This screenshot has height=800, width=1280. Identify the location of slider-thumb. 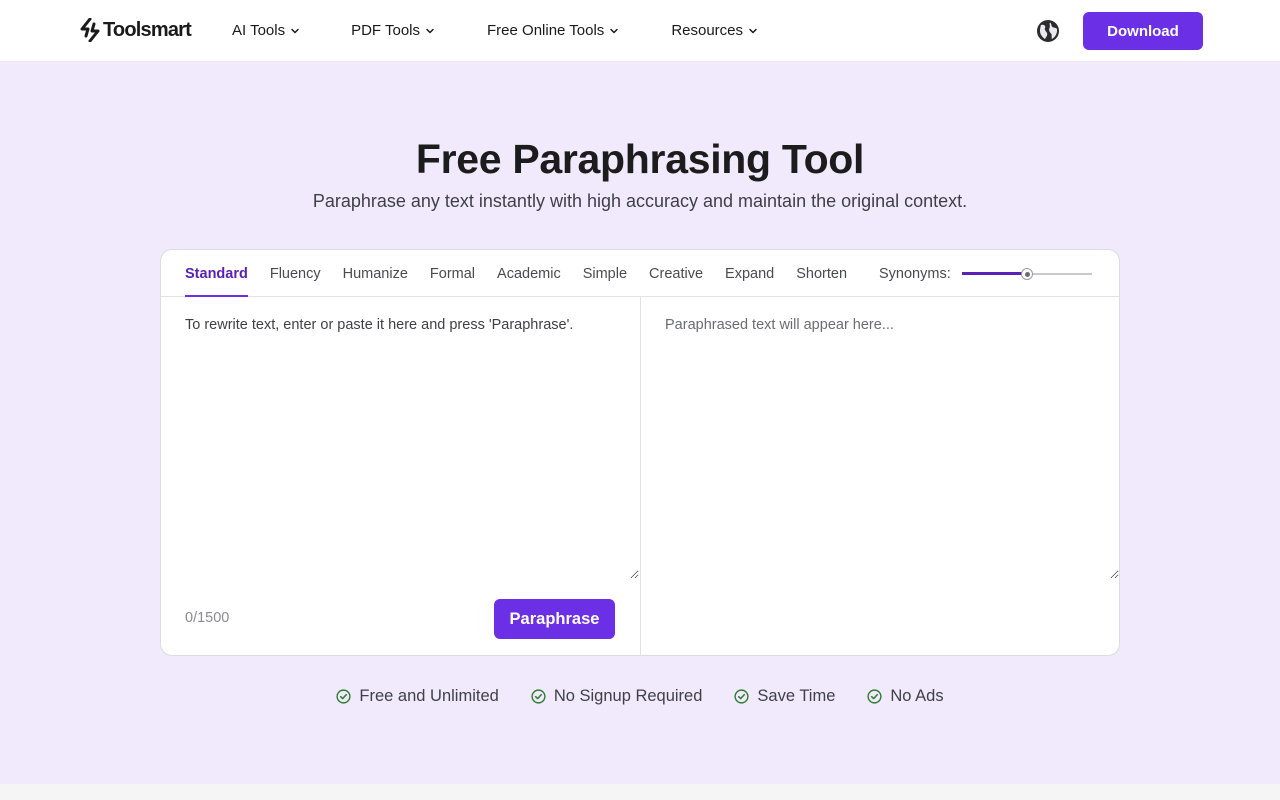
(1027, 274).